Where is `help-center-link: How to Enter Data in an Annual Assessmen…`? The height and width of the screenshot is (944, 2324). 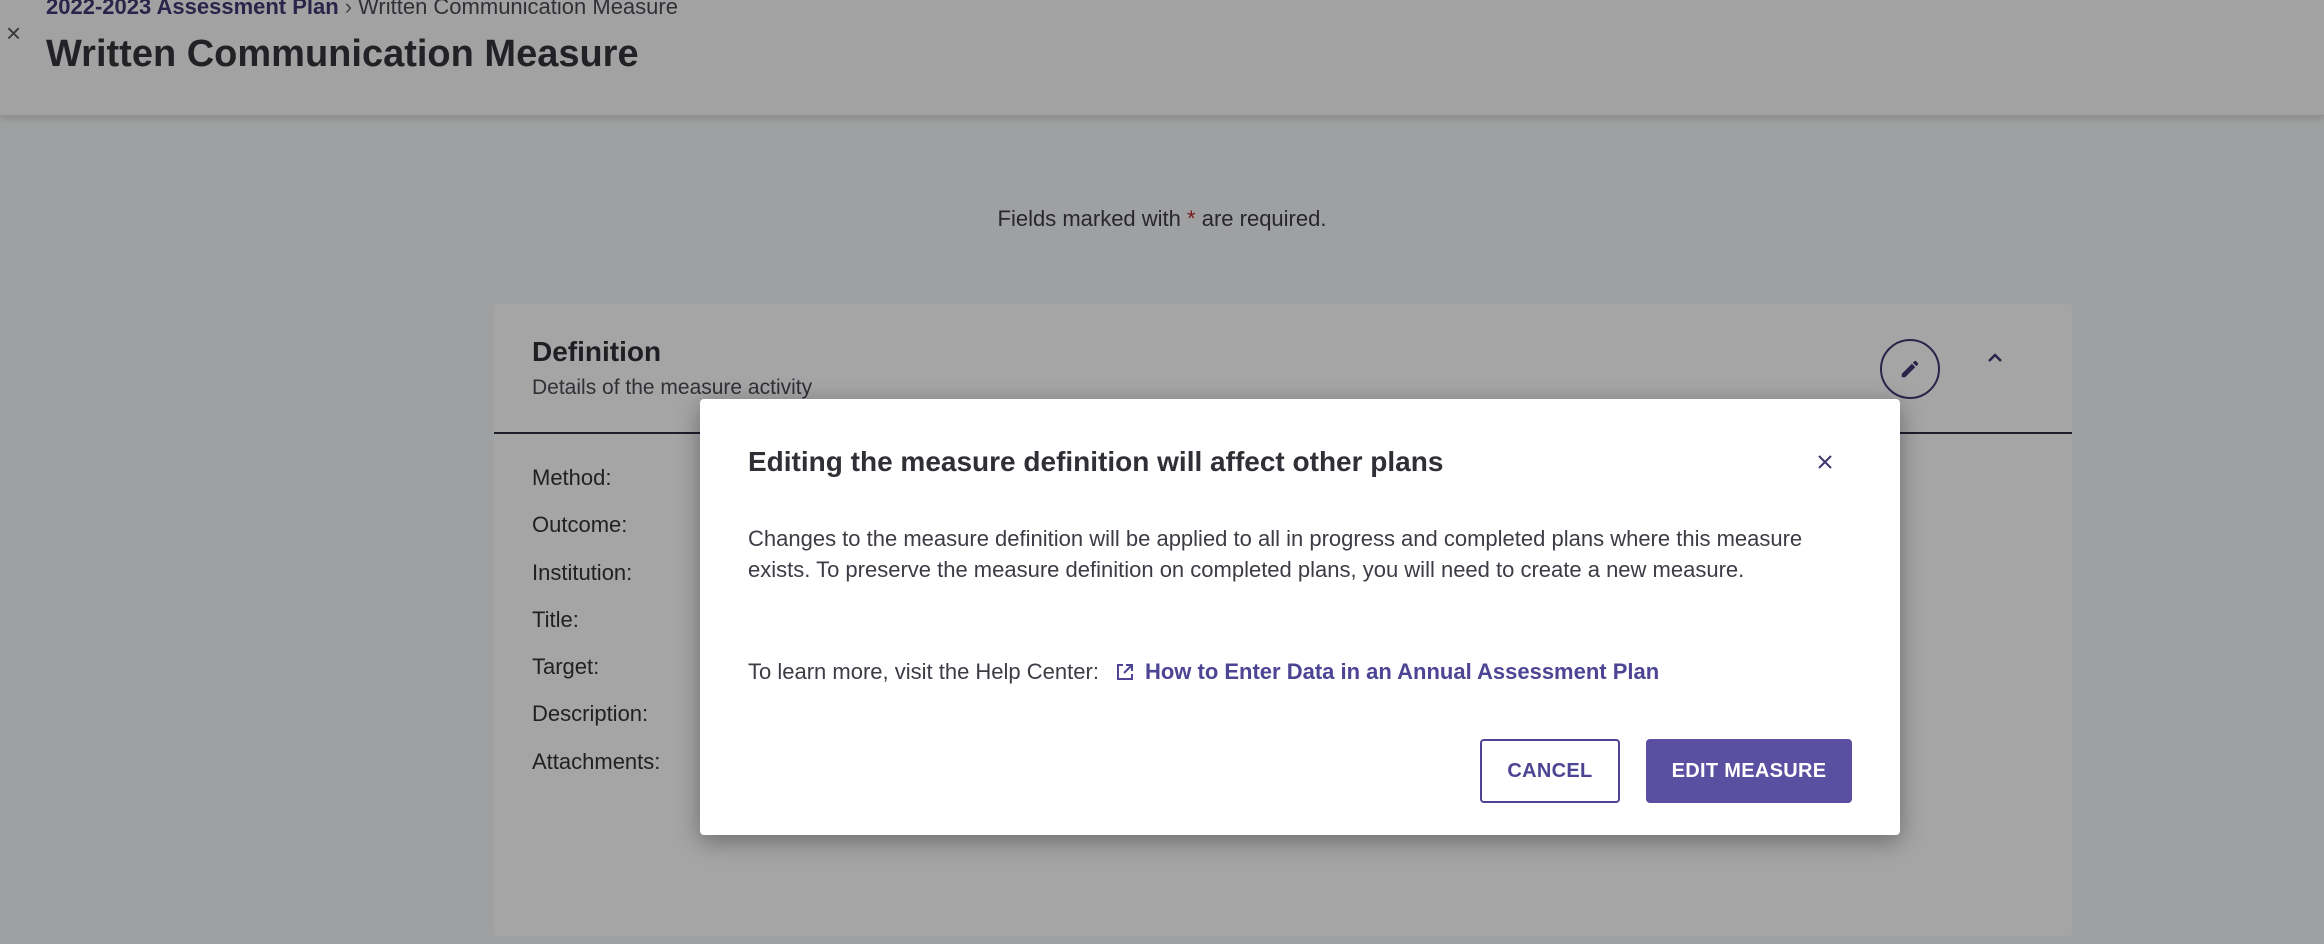 help-center-link: How to Enter Data in an Annual Assessmen… is located at coordinates (1387, 672).